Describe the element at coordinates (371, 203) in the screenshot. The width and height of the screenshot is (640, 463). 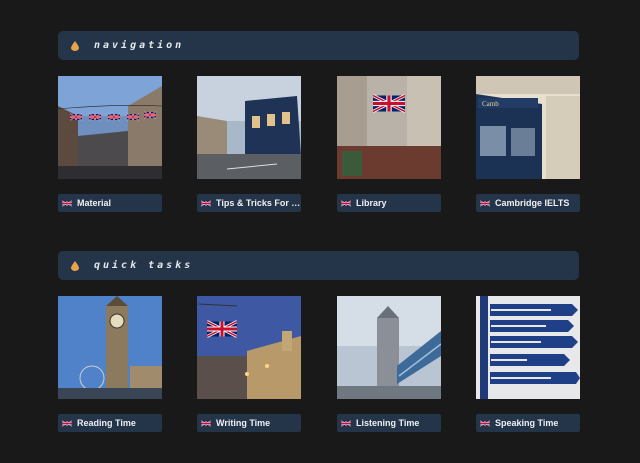
I see `card-label-text: Library` at that location.